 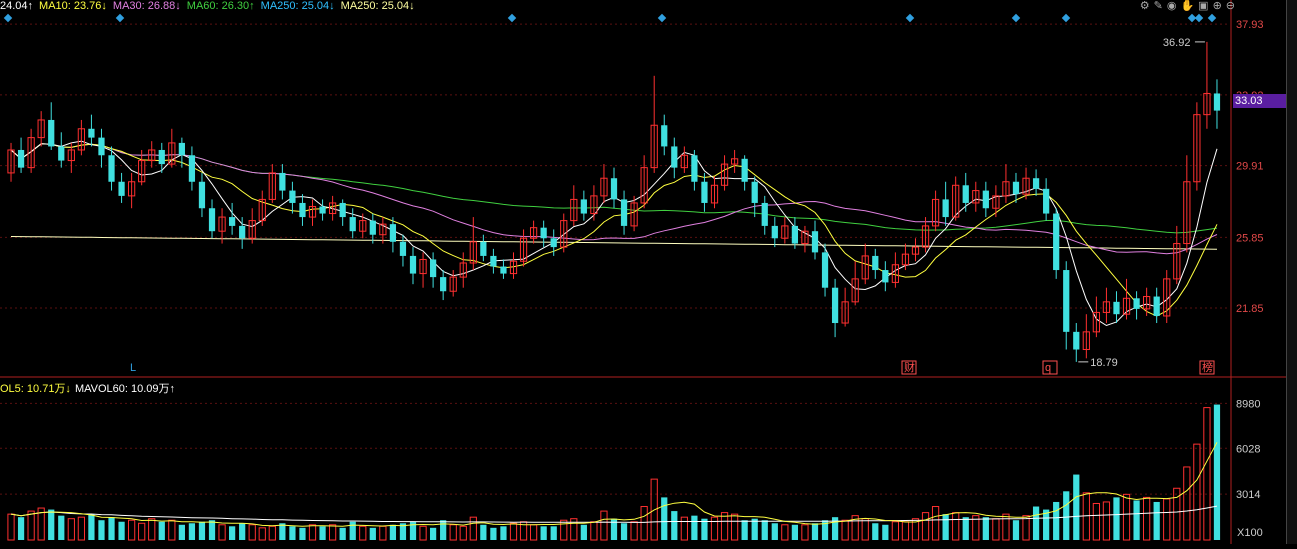 What do you see at coordinates (1203, 6) in the screenshot?
I see `lock-icon: ▣` at bounding box center [1203, 6].